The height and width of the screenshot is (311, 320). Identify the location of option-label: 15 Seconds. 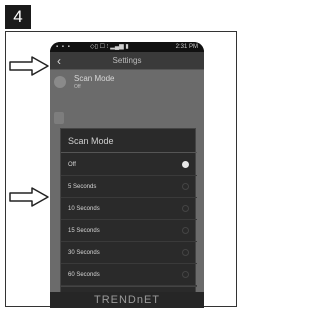
(84, 231).